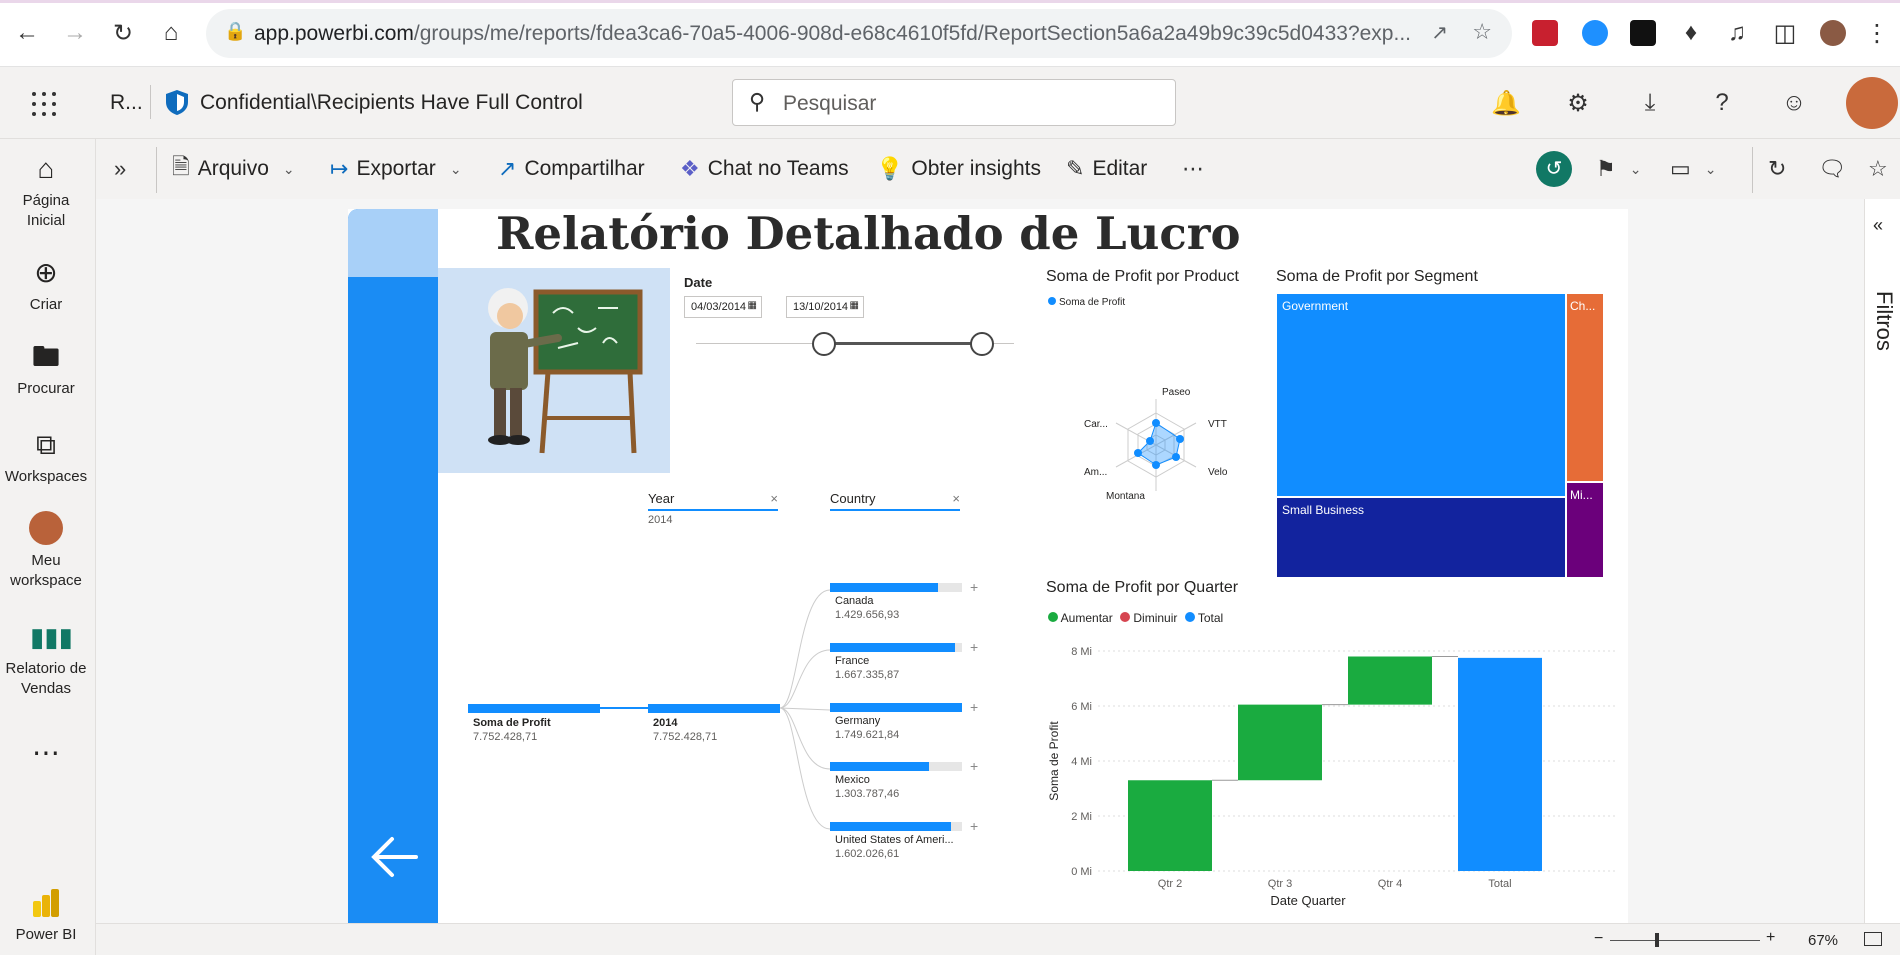 The width and height of the screenshot is (1900, 955). Describe the element at coordinates (46, 580) in the screenshot. I see `nav-label: workspace` at that location.